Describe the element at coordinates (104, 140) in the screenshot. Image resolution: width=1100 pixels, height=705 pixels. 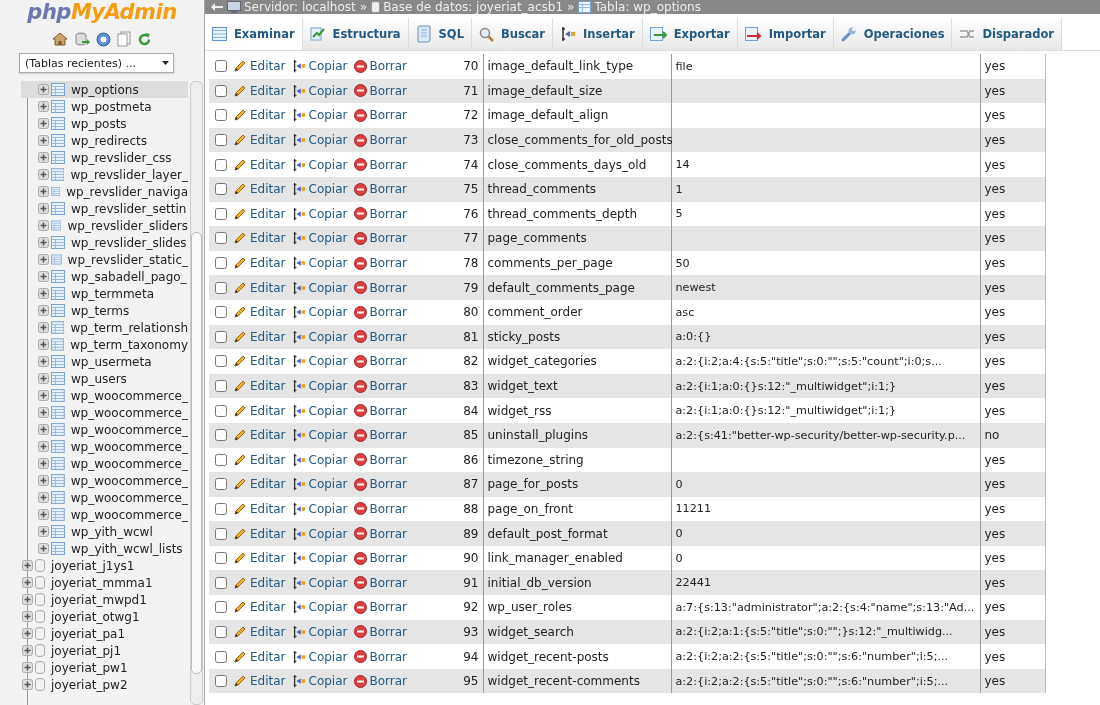
I see `tree-item: wp_redirects` at that location.